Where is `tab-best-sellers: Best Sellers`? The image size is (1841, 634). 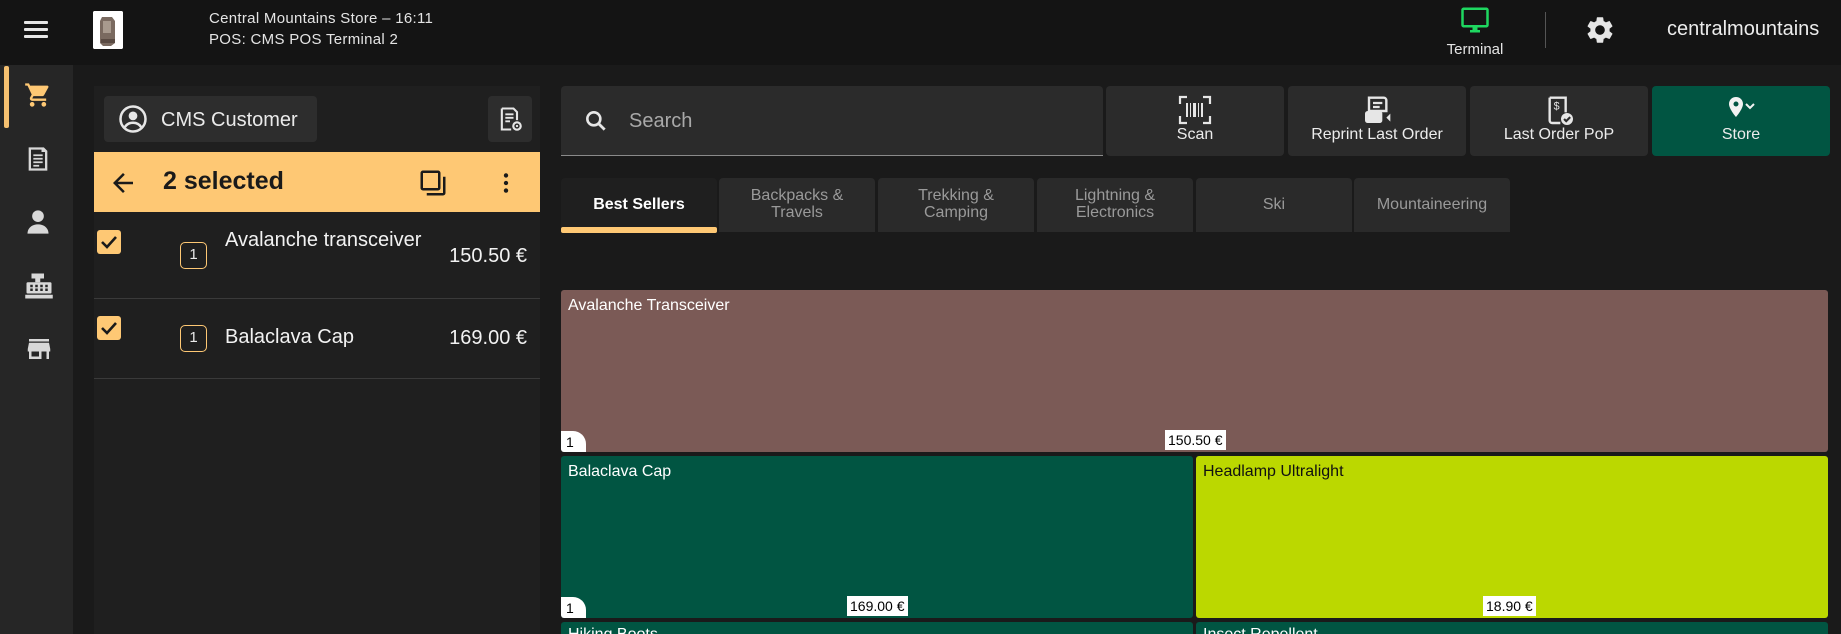 tab-best-sellers: Best Sellers is located at coordinates (639, 205).